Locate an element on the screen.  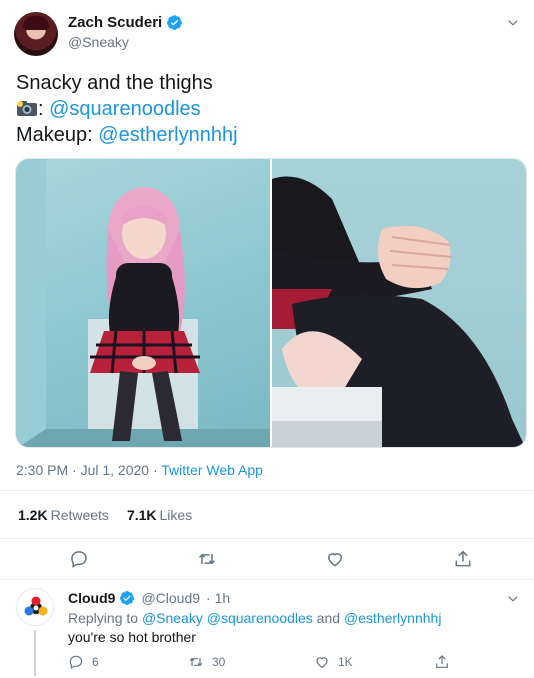
mention-squarenoodles: @squarenoodles is located at coordinates (125, 109).